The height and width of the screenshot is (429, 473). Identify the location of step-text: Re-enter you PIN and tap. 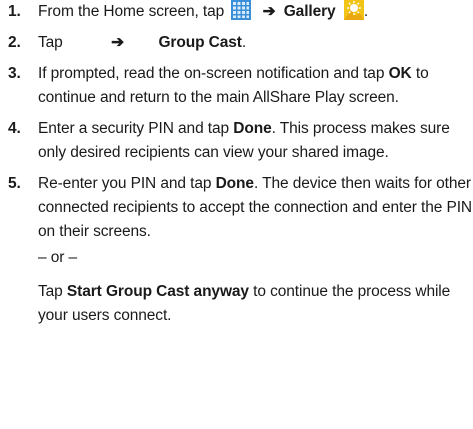
(125, 183).